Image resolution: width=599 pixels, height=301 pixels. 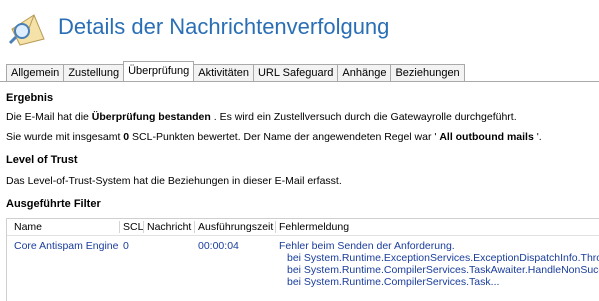 I want to click on envelope-search-icon, so click(x=28, y=29).